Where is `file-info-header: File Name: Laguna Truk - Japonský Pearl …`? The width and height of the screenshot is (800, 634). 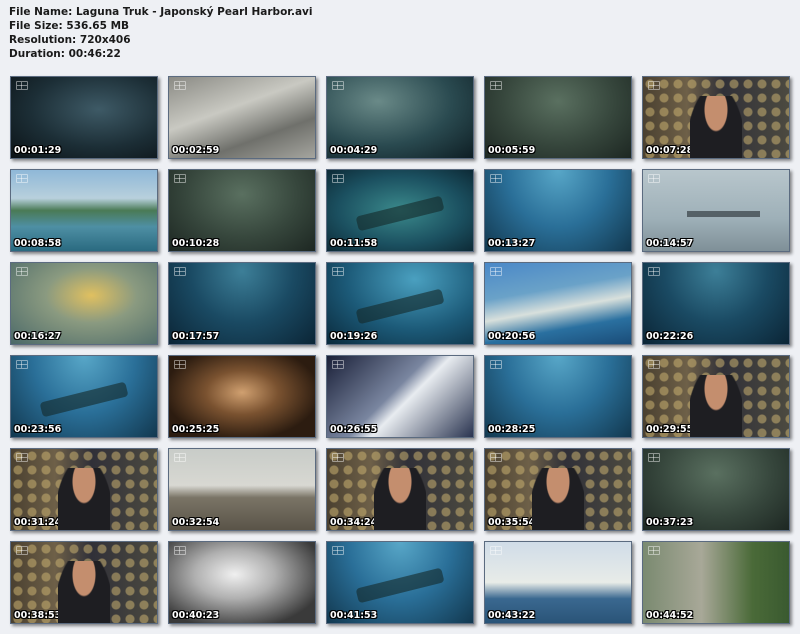 file-info-header: File Name: Laguna Truk - Japonský Pearl … is located at coordinates (160, 33).